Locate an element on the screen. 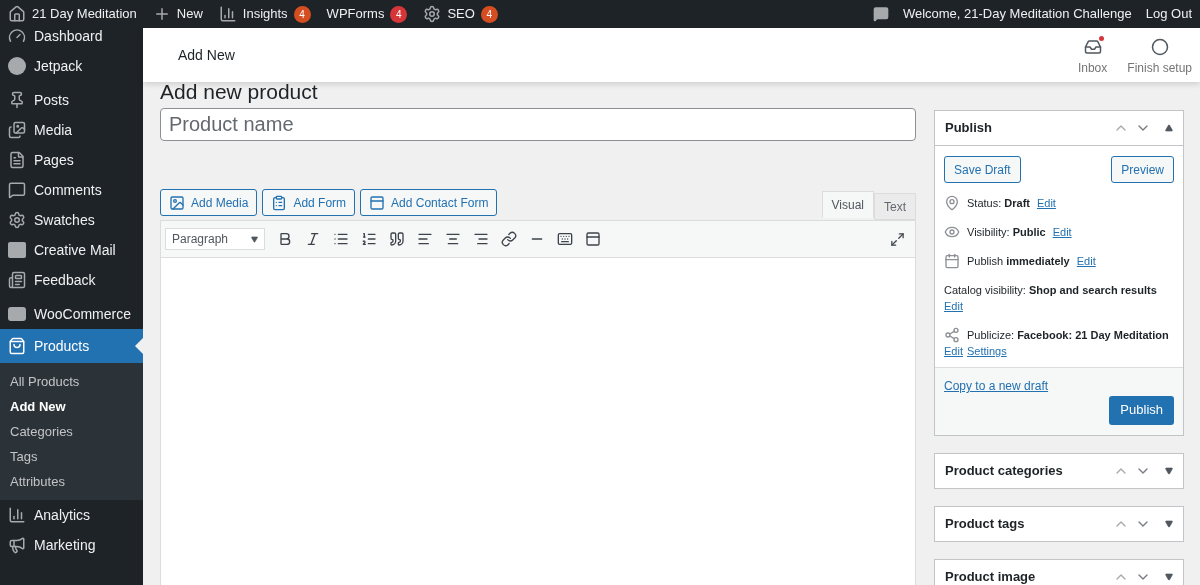 This screenshot has height=585, width=1200. editor-tab: Text is located at coordinates (895, 206).